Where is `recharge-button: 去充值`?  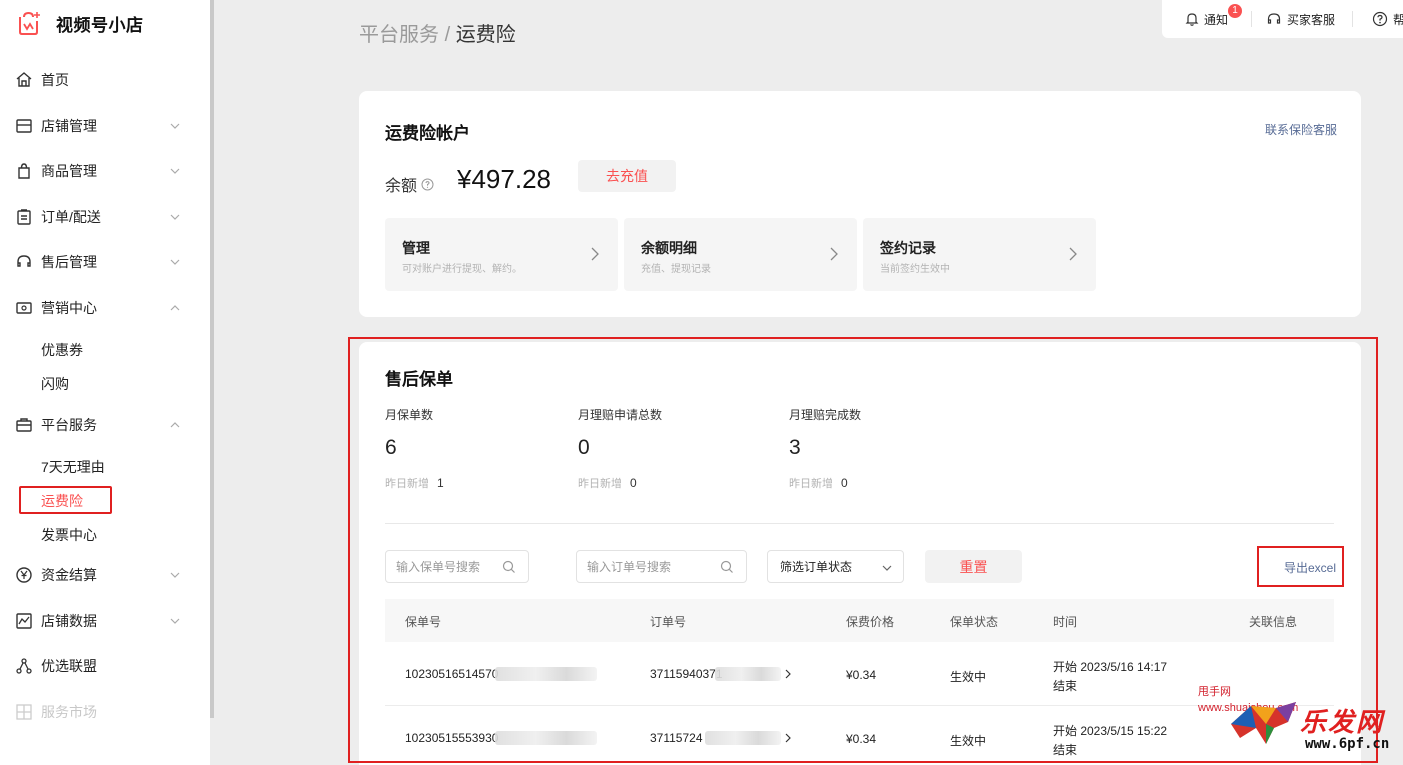
recharge-button: 去充值 is located at coordinates (627, 176).